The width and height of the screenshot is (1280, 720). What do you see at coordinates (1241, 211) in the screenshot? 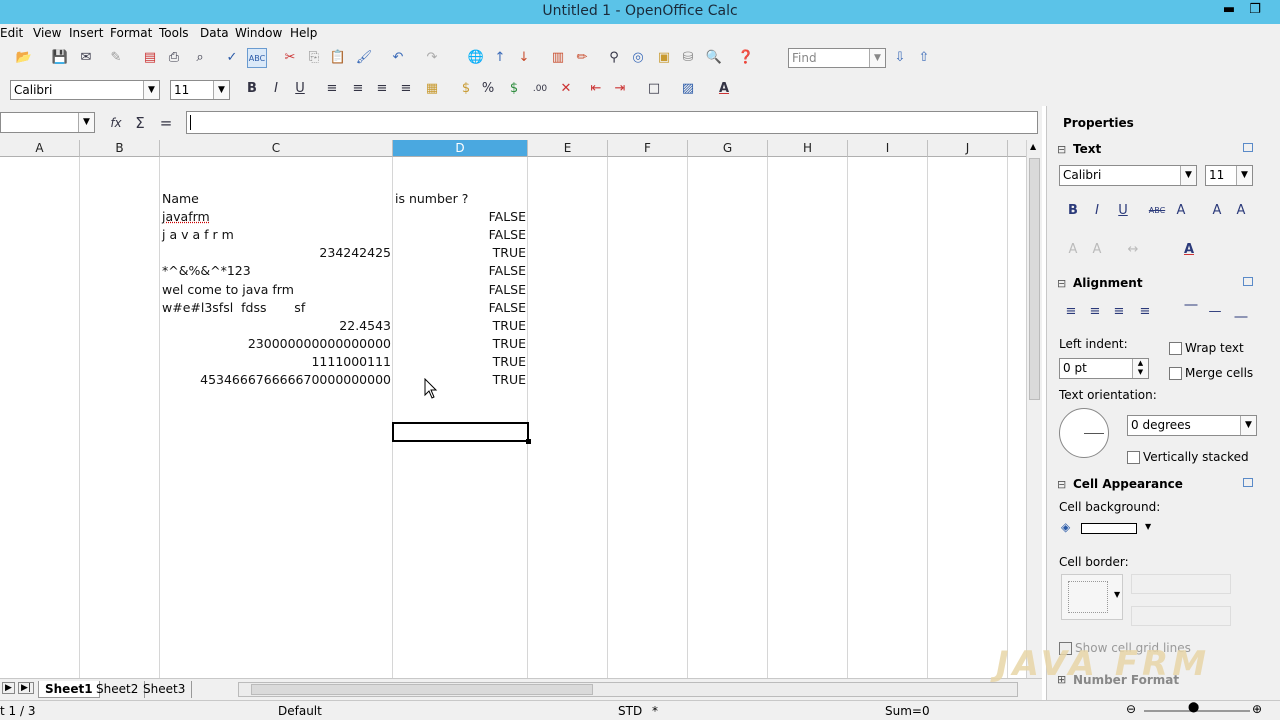
I see `subscript-icon: A` at bounding box center [1241, 211].